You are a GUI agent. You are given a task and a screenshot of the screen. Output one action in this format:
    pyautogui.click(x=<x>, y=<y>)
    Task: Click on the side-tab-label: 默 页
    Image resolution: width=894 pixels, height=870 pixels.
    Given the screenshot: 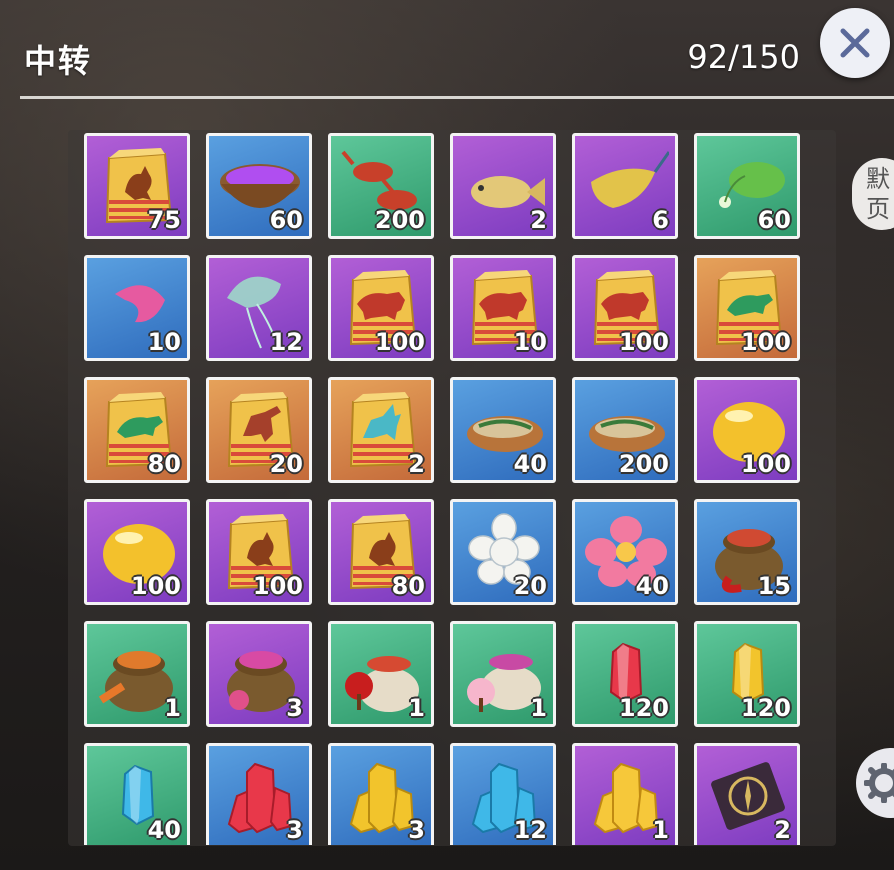 What is the action you would take?
    pyautogui.click(x=878, y=194)
    